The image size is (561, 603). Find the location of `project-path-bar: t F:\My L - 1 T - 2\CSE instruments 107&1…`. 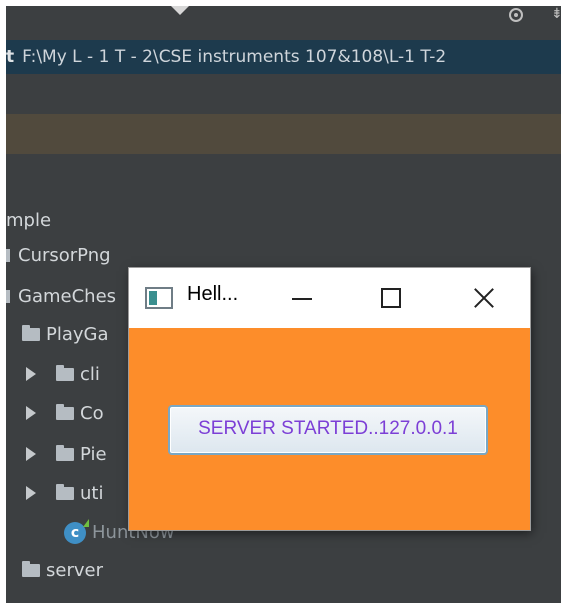

project-path-bar: t F:\My L - 1 T - 2\CSE instruments 107&1… is located at coordinates (283, 57).